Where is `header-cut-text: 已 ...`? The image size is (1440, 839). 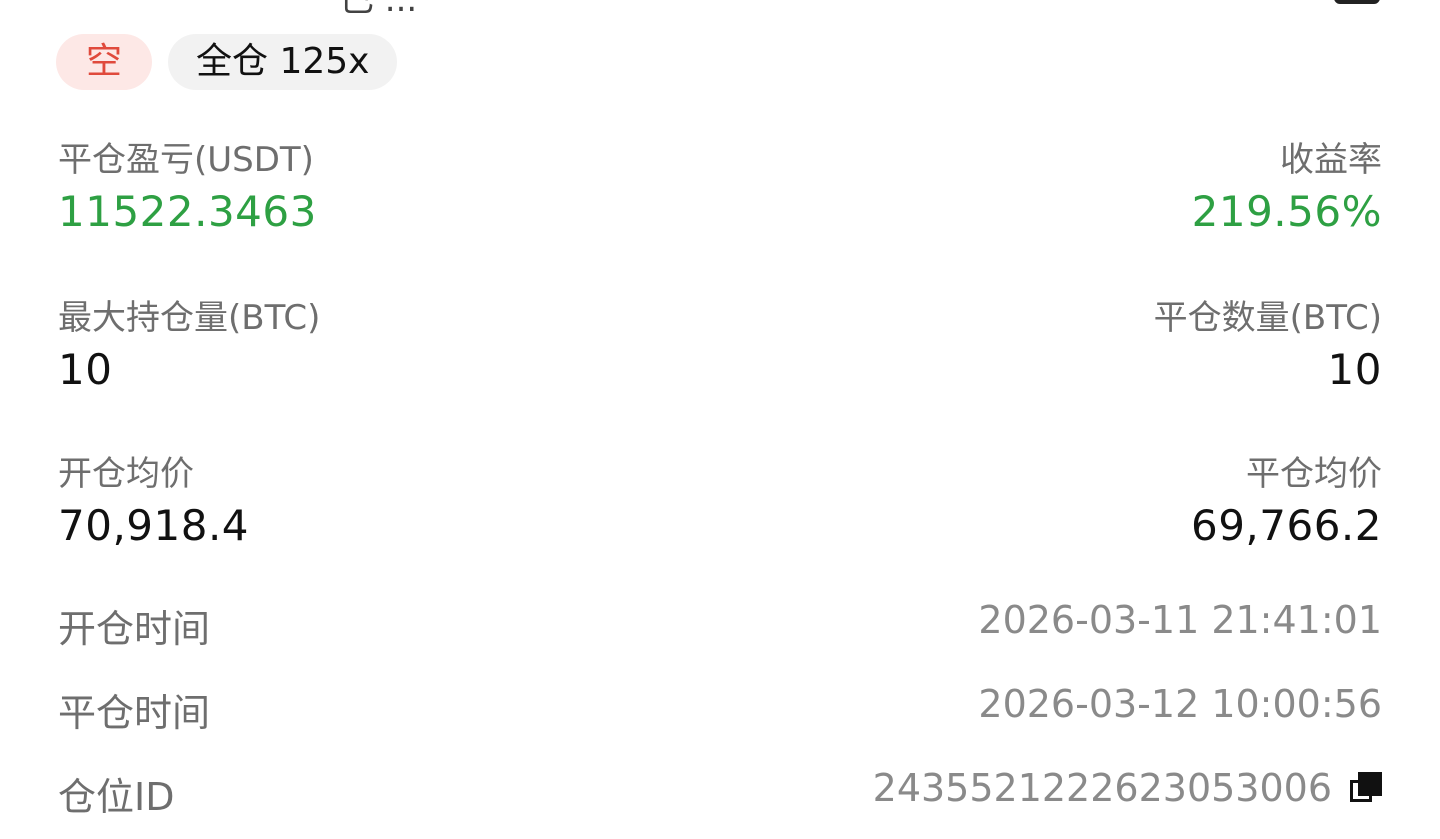 header-cut-text: 已 ... is located at coordinates (379, 10).